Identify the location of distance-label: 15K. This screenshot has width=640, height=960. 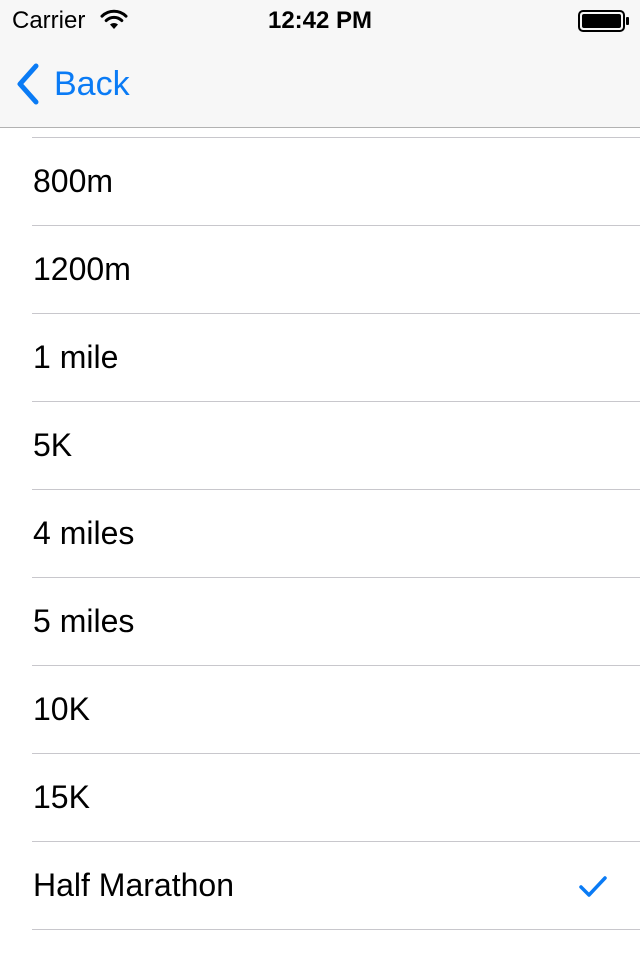
(61, 797).